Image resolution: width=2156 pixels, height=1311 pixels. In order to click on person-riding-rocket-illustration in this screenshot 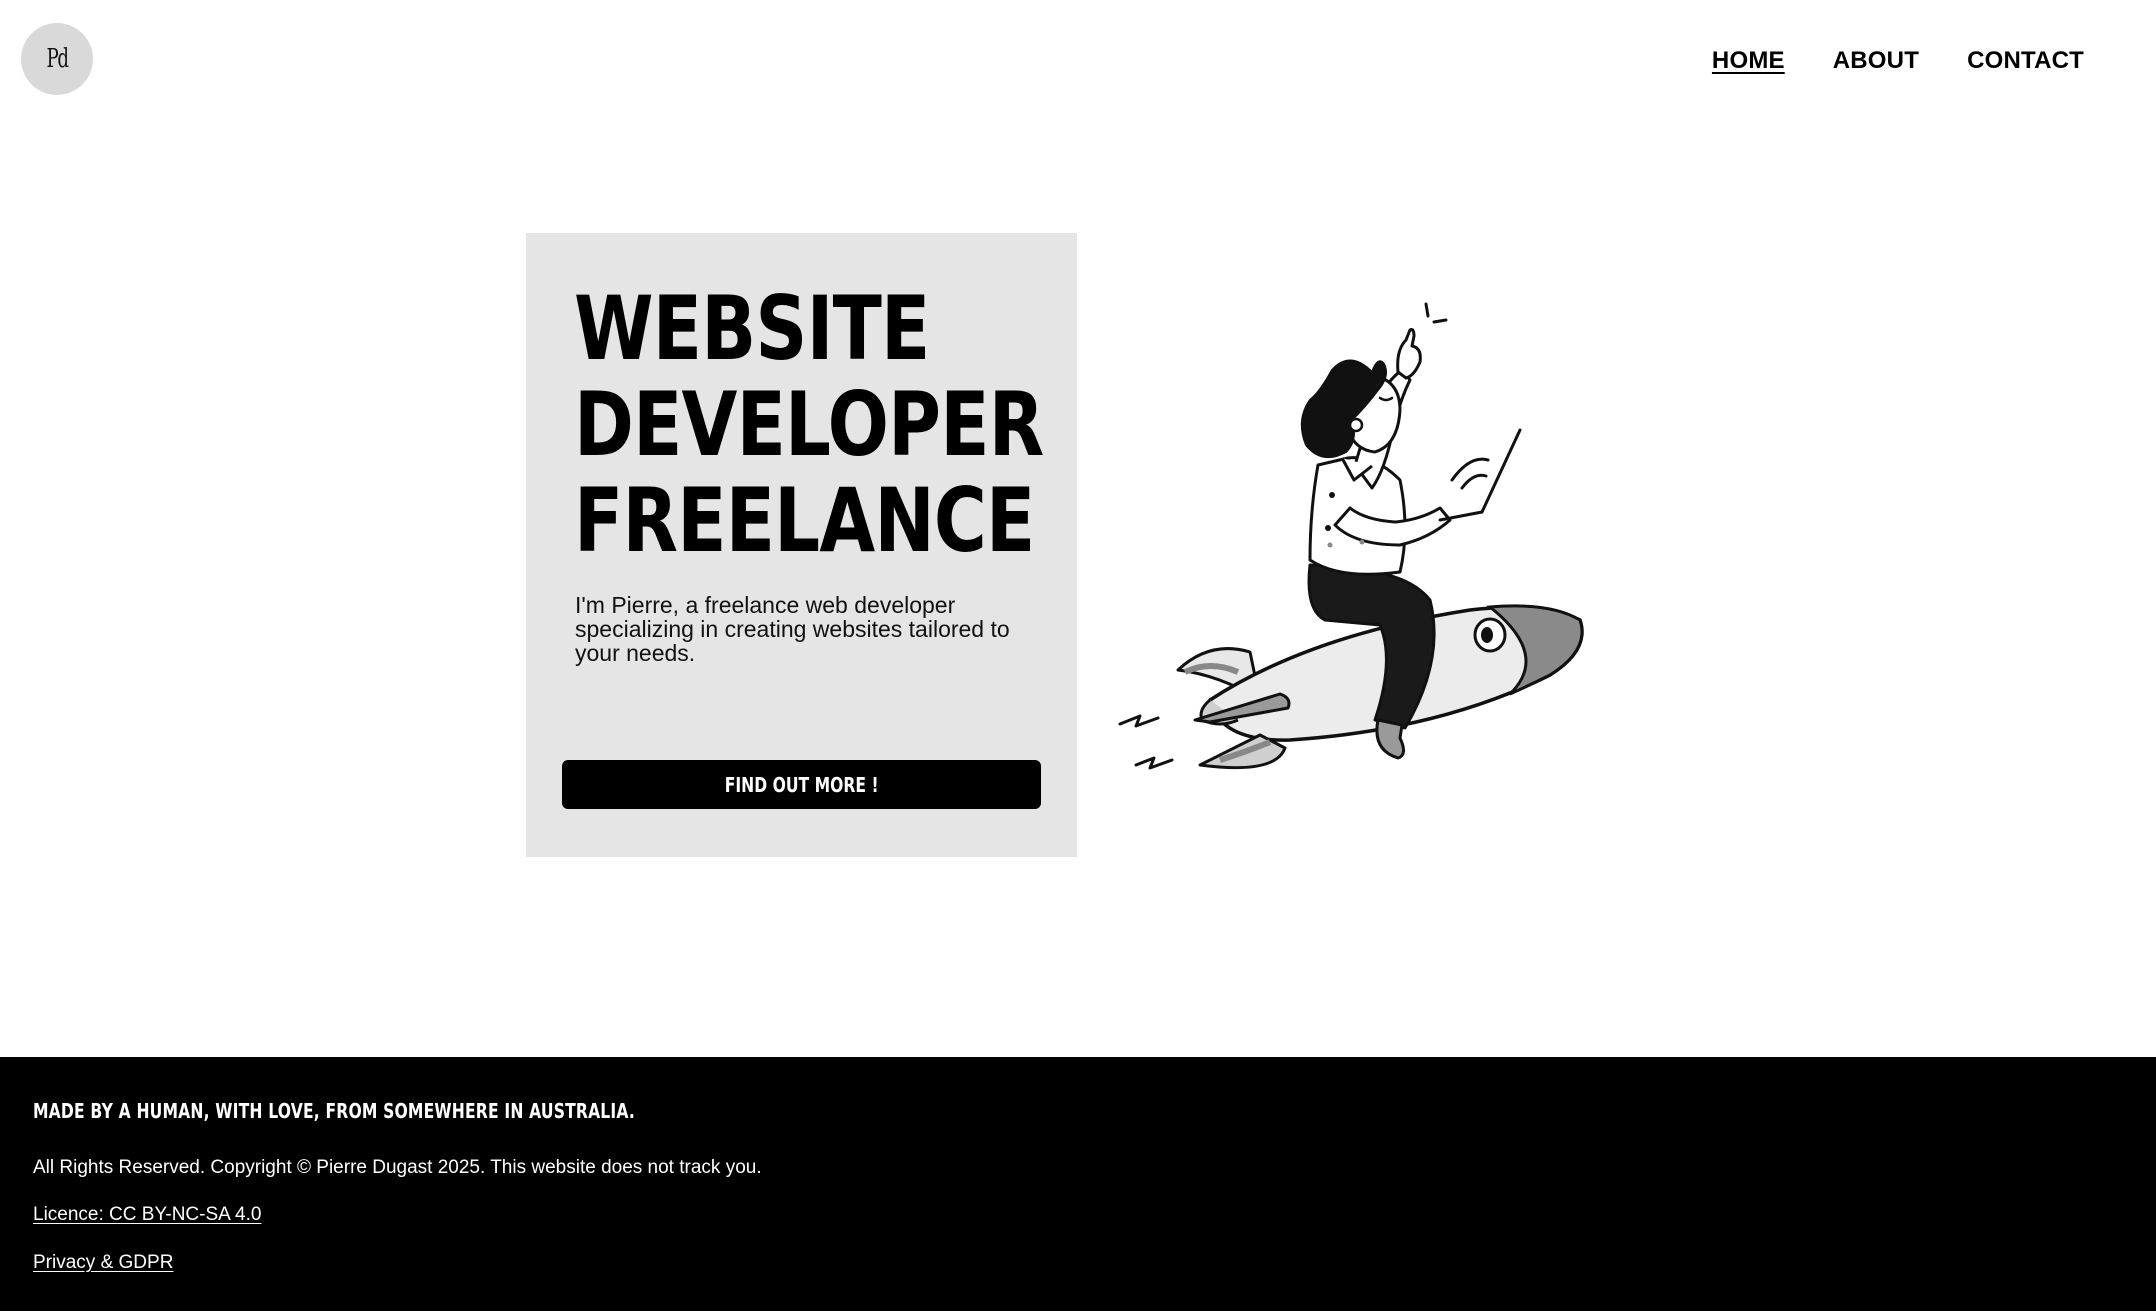, I will do `click(1351, 536)`.